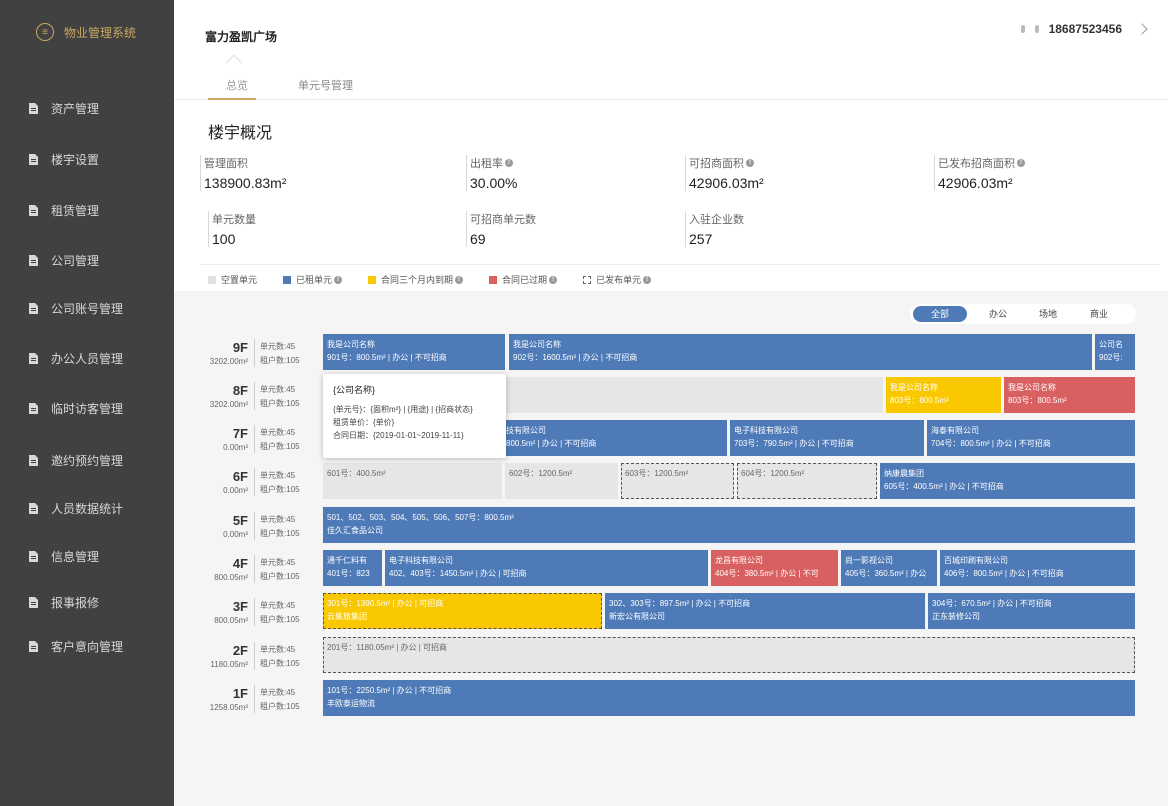  Describe the element at coordinates (412, 481) in the screenshot. I see `unit-601: 601号：400.5m²` at that location.